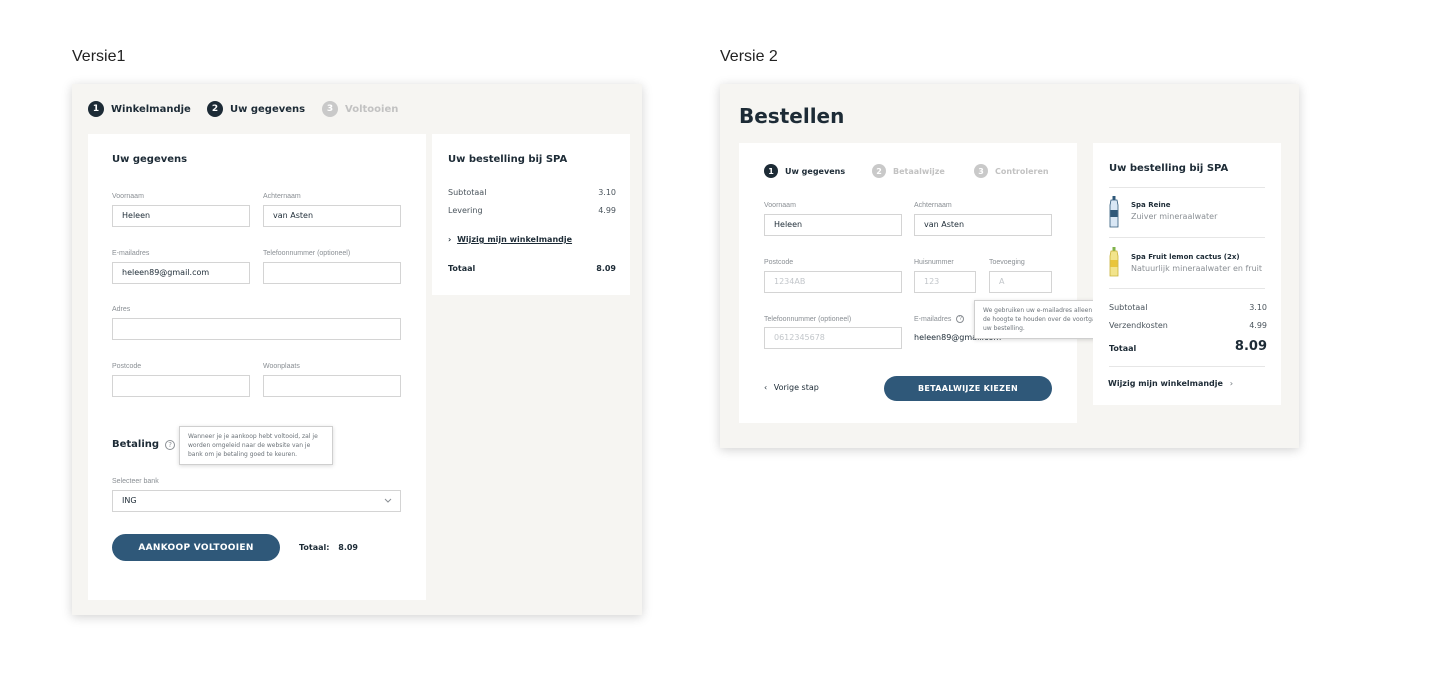 This screenshot has height=675, width=1440. Describe the element at coordinates (465, 210) in the screenshot. I see `levering-label: Levering` at that location.